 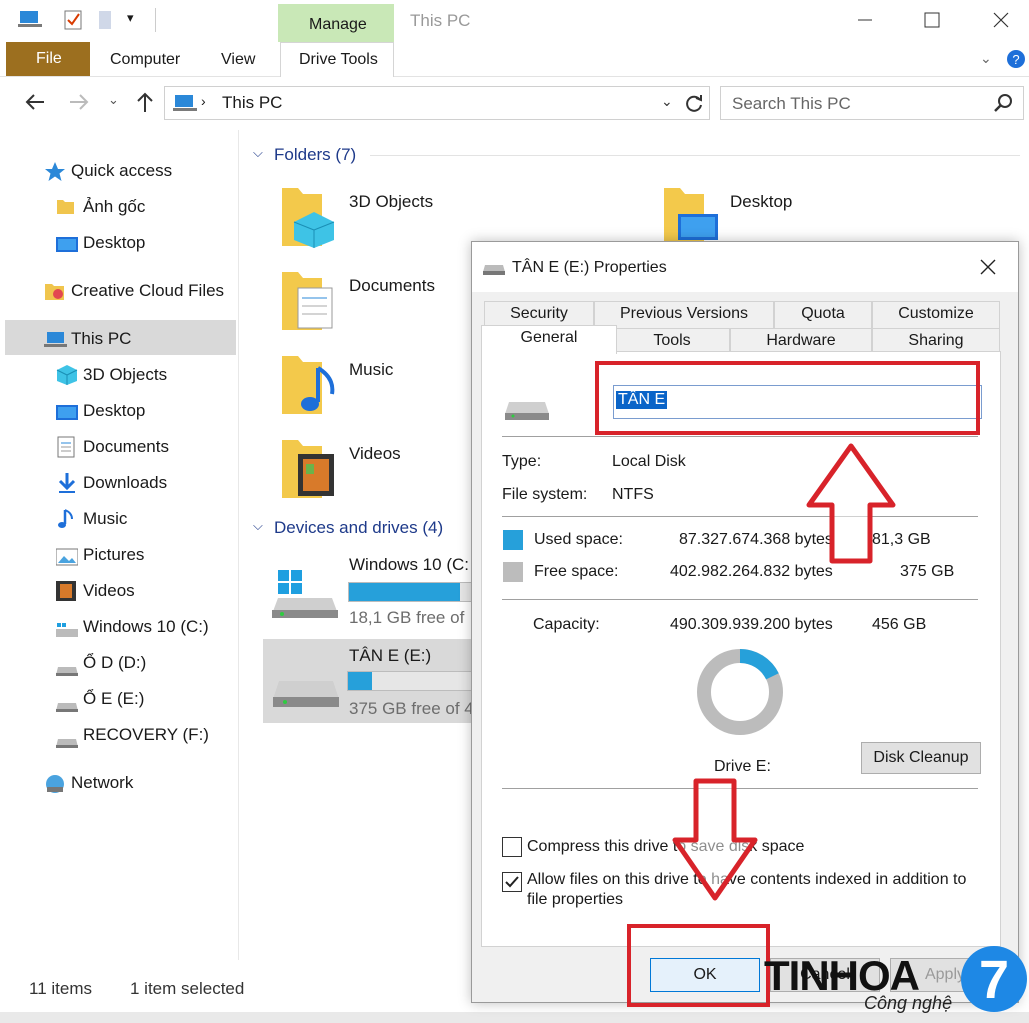 I want to click on tab-label: General, so click(x=549, y=337).